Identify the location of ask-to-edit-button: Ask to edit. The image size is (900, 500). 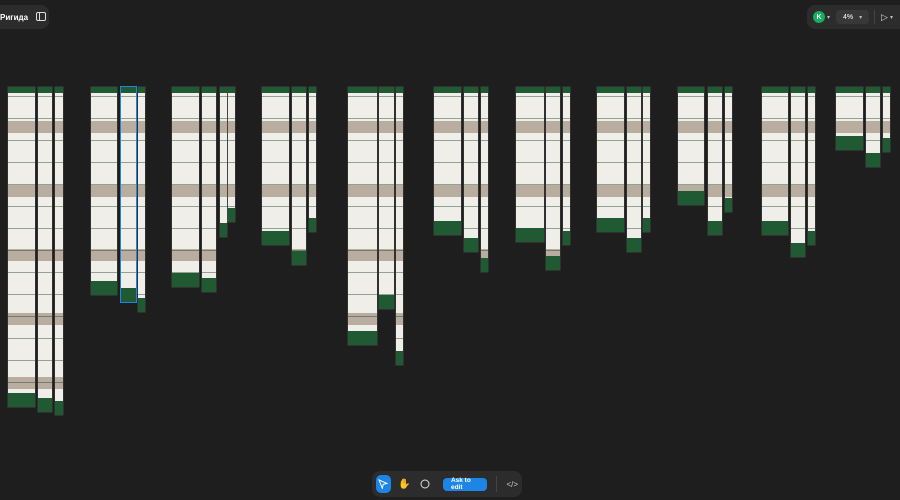
(464, 484).